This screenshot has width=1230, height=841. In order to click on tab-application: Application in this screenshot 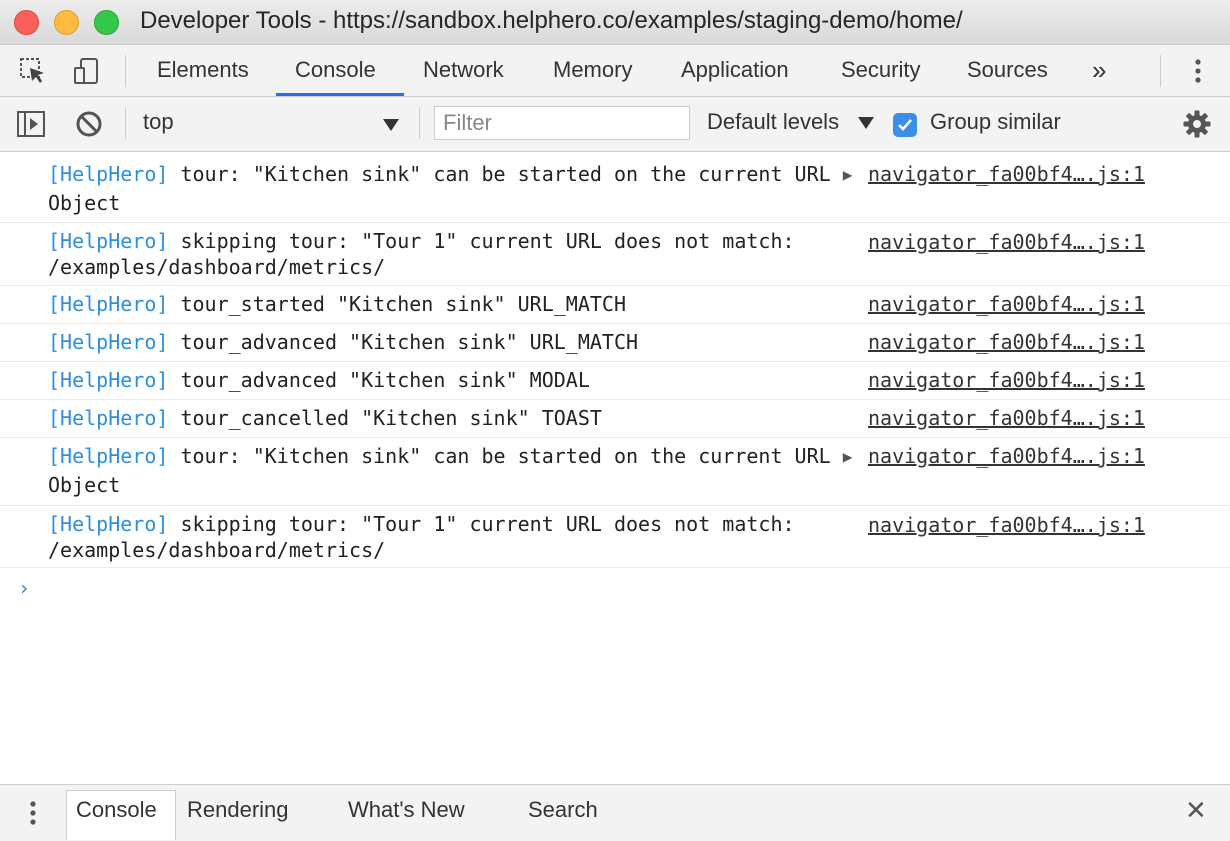, I will do `click(735, 70)`.